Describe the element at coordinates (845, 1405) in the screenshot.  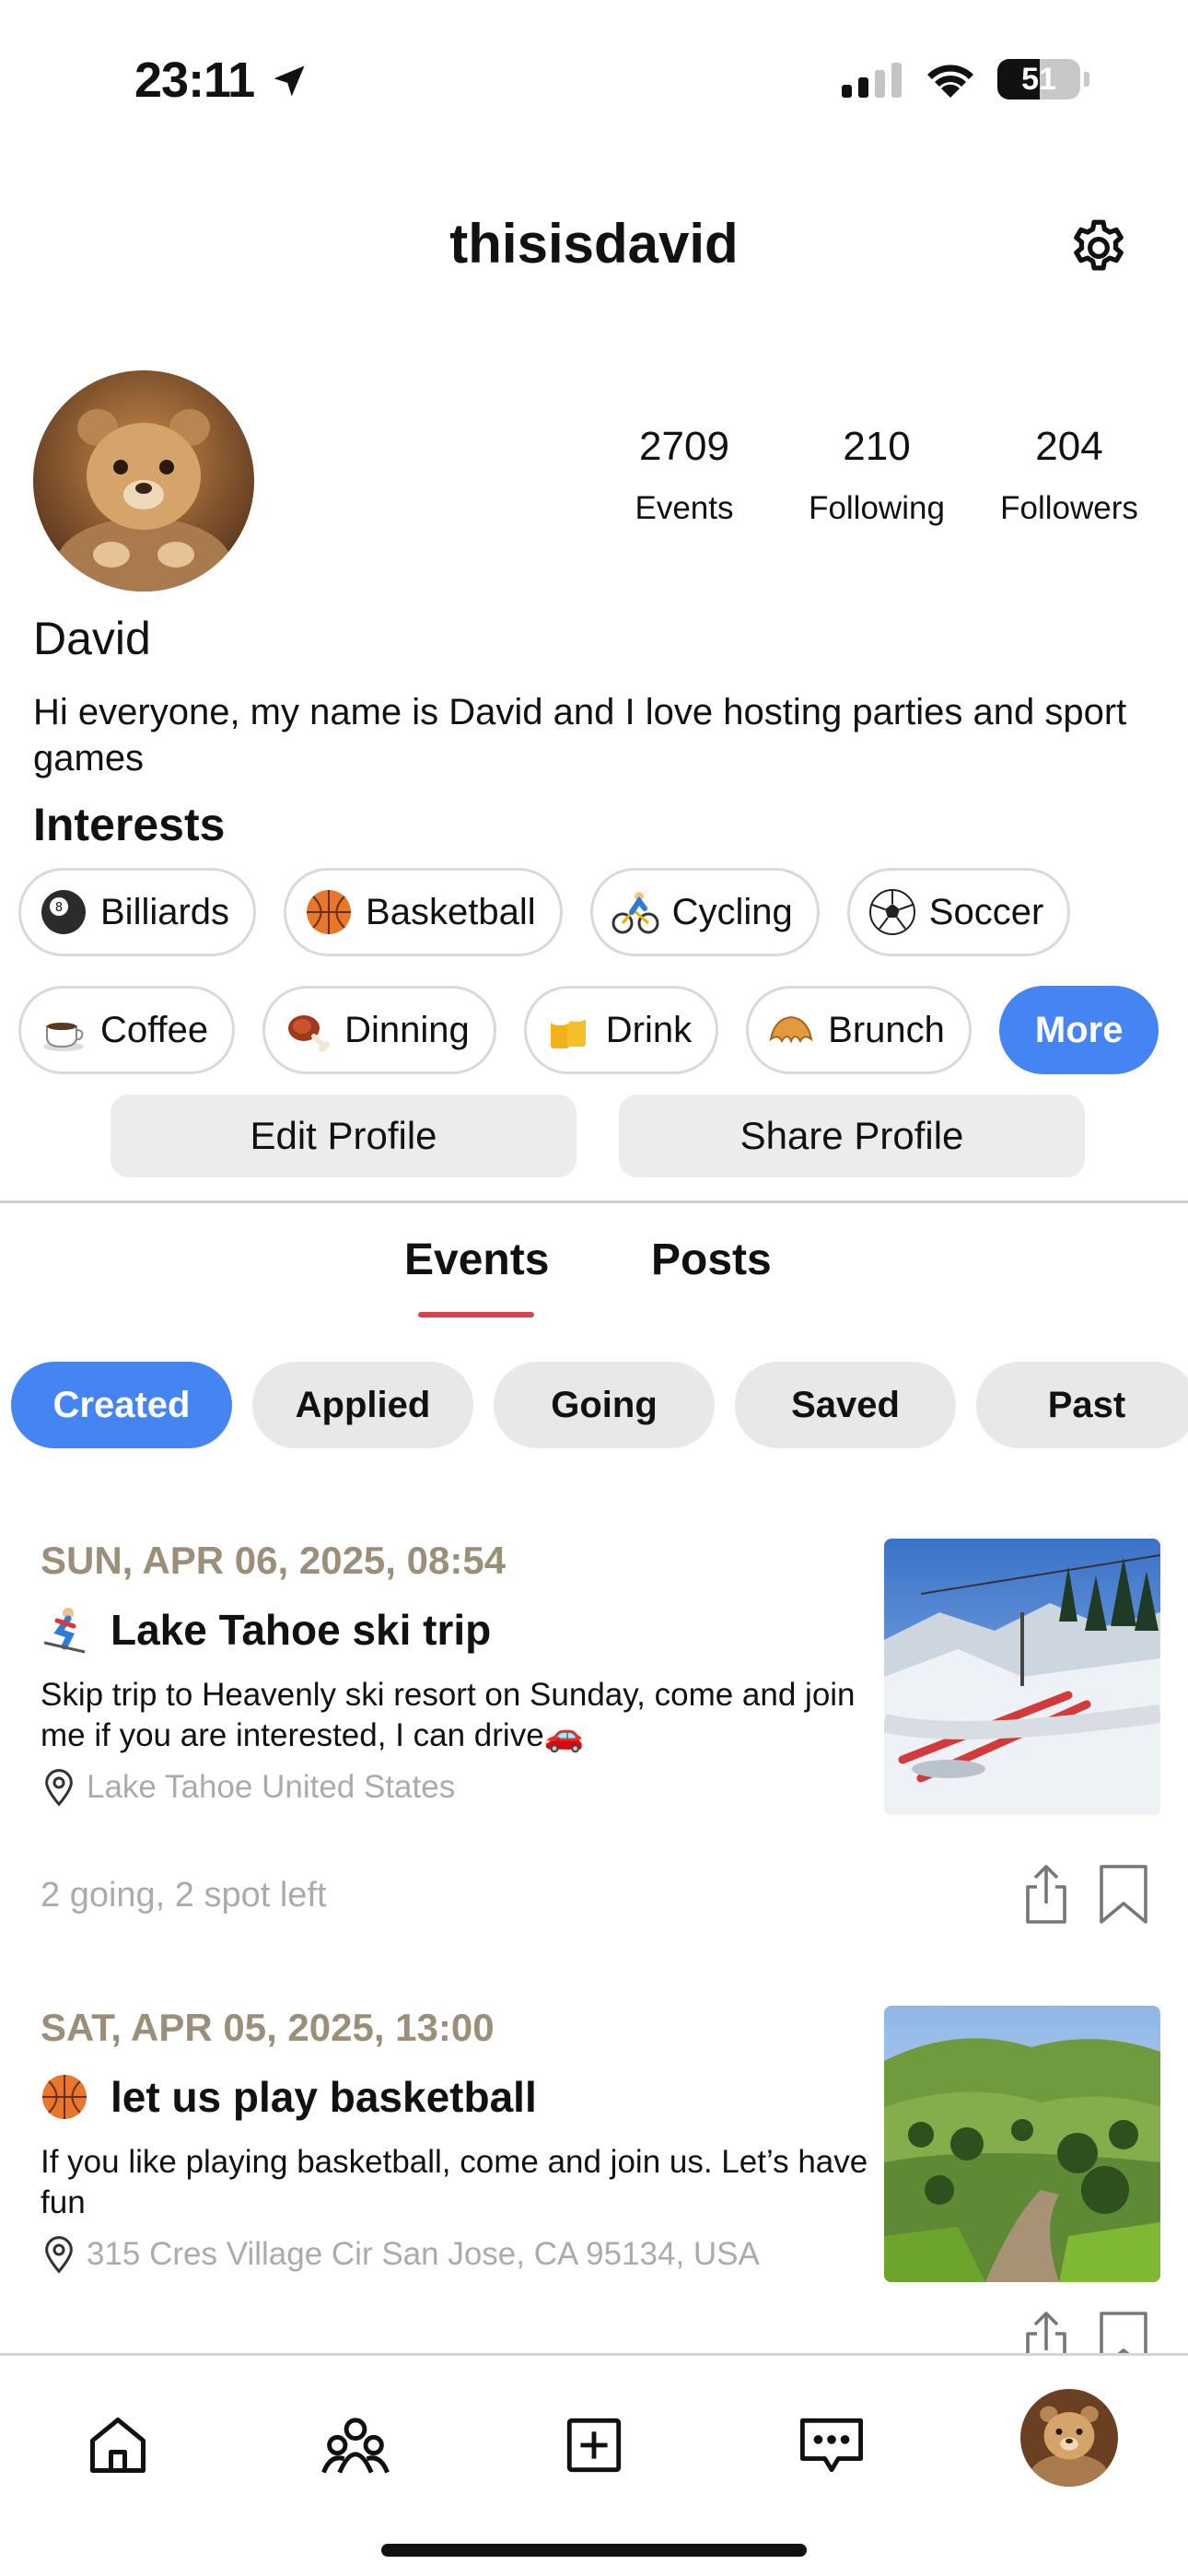
I see `filter-saved: Saved` at that location.